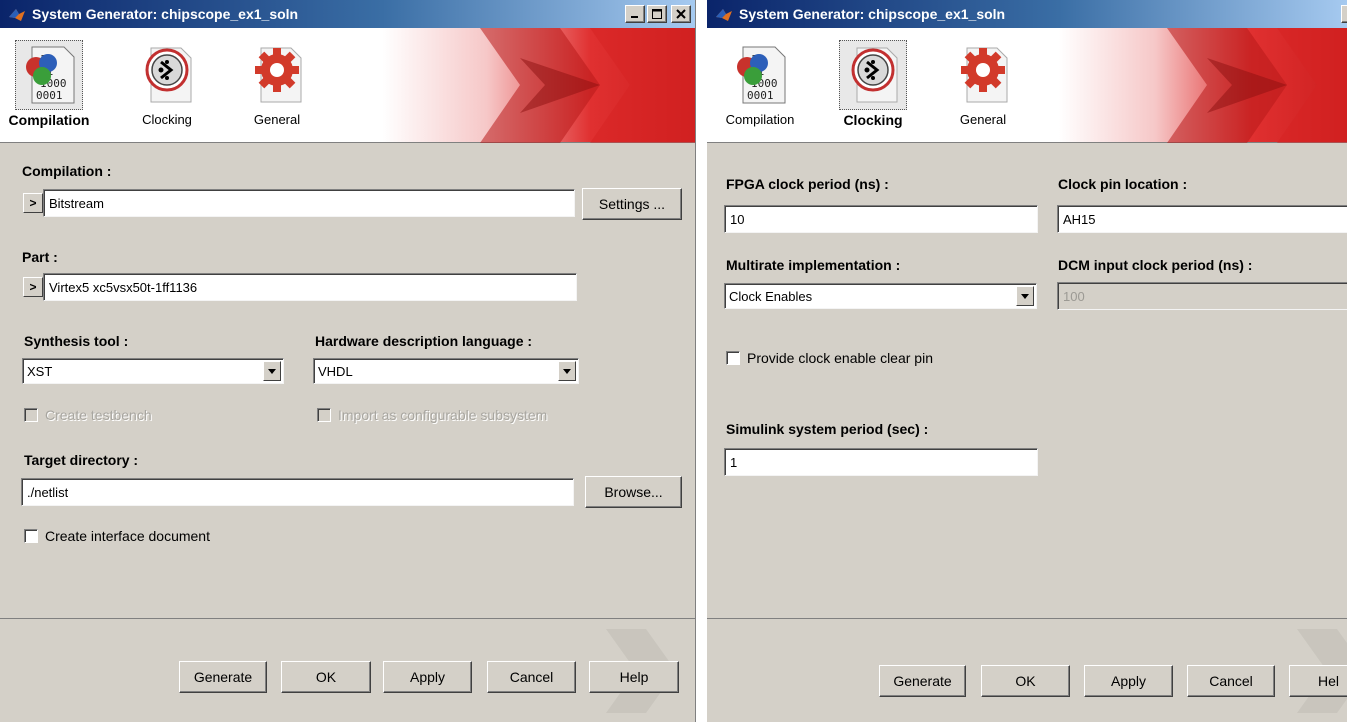  Describe the element at coordinates (587, 85) in the screenshot. I see `xilinx-logo-decoration` at that location.